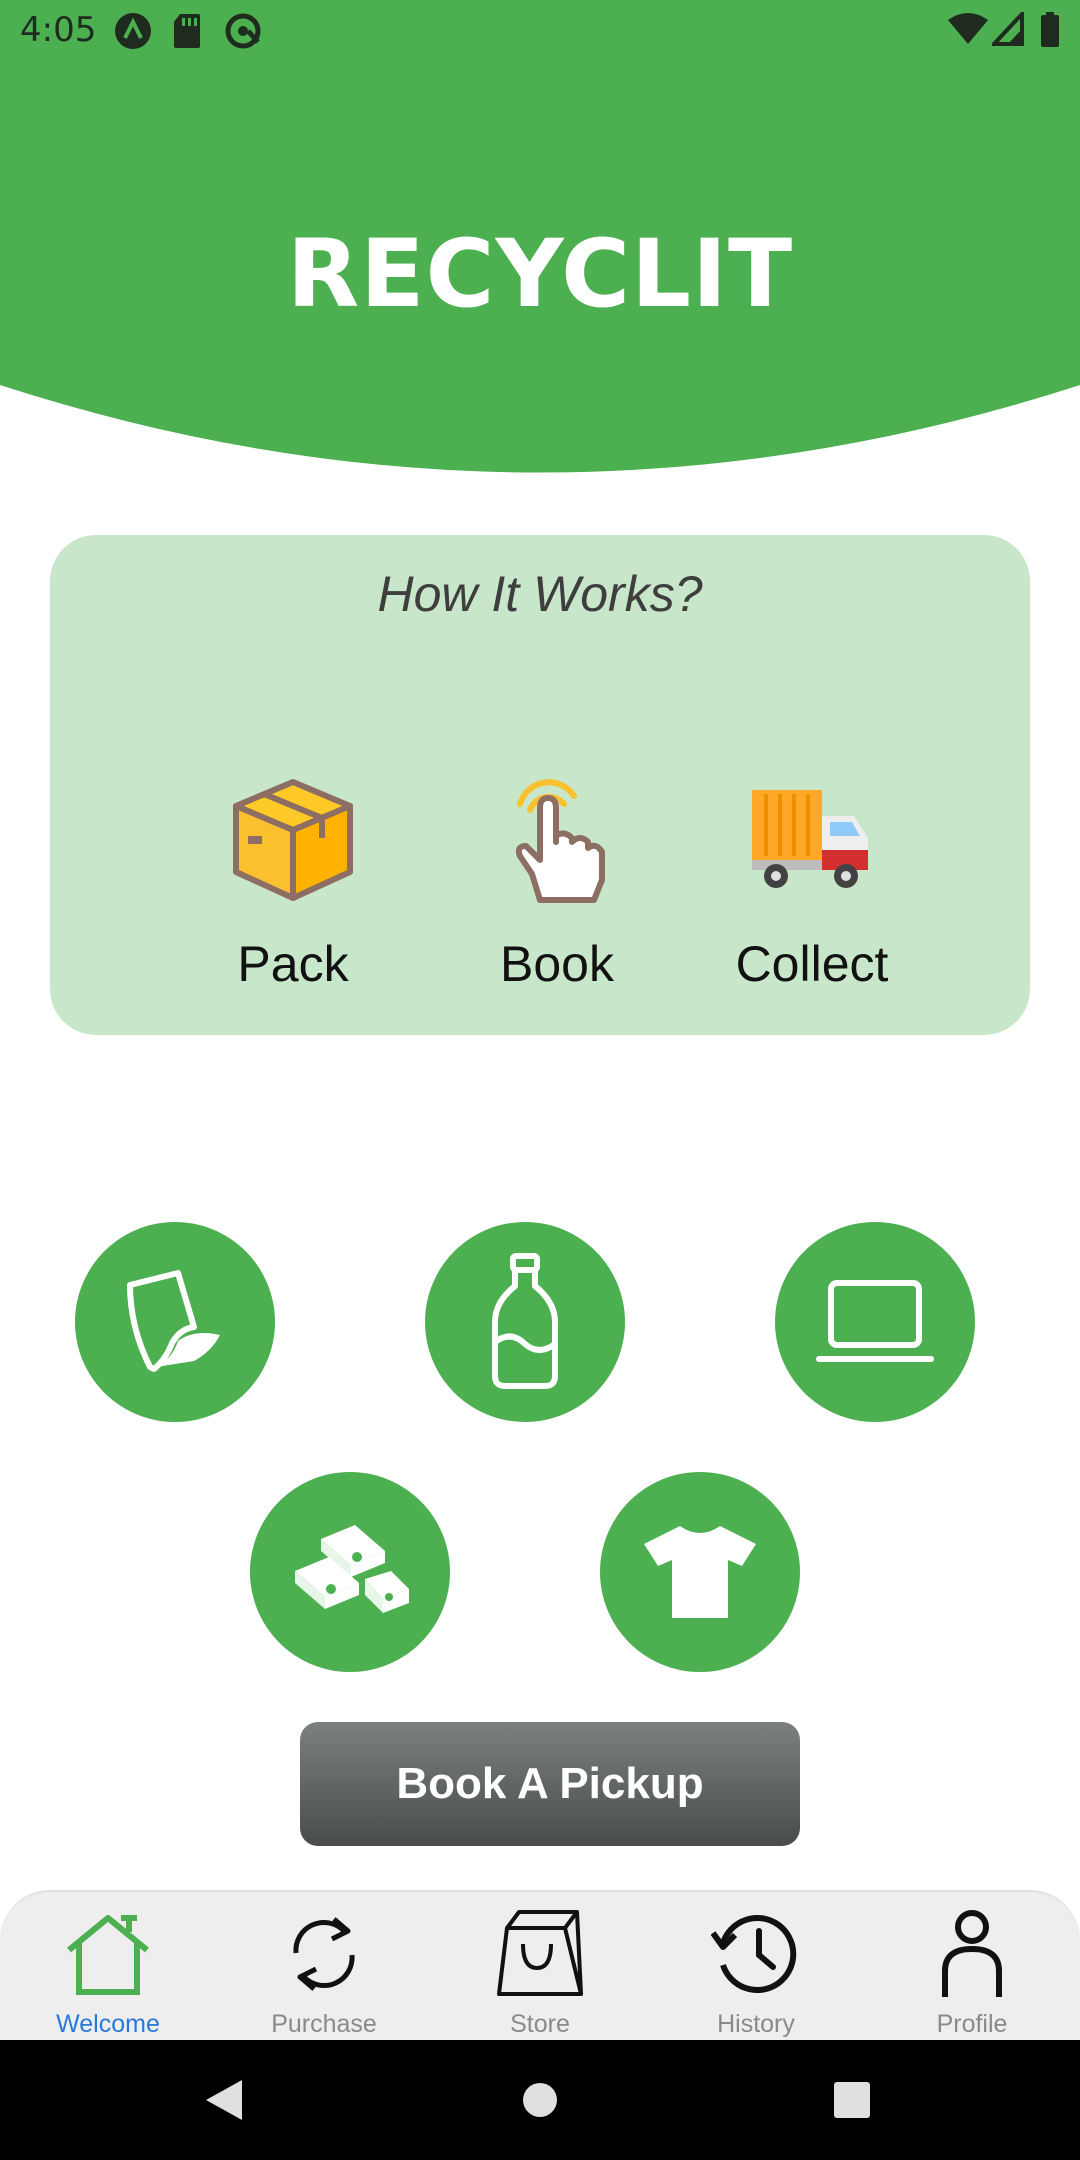 The width and height of the screenshot is (1080, 2160). Describe the element at coordinates (812, 964) in the screenshot. I see `step-label: Collect` at that location.